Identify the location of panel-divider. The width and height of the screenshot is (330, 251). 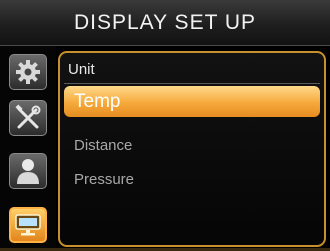
(192, 83).